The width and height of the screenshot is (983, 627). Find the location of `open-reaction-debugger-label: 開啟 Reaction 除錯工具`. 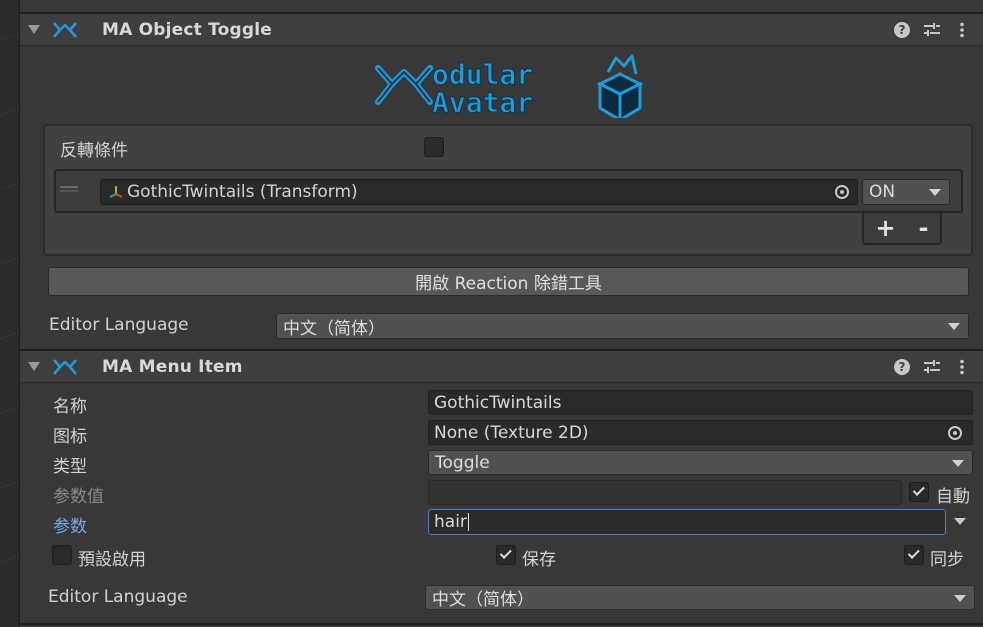

open-reaction-debugger-label: 開啟 Reaction 除錯工具 is located at coordinates (508, 284).